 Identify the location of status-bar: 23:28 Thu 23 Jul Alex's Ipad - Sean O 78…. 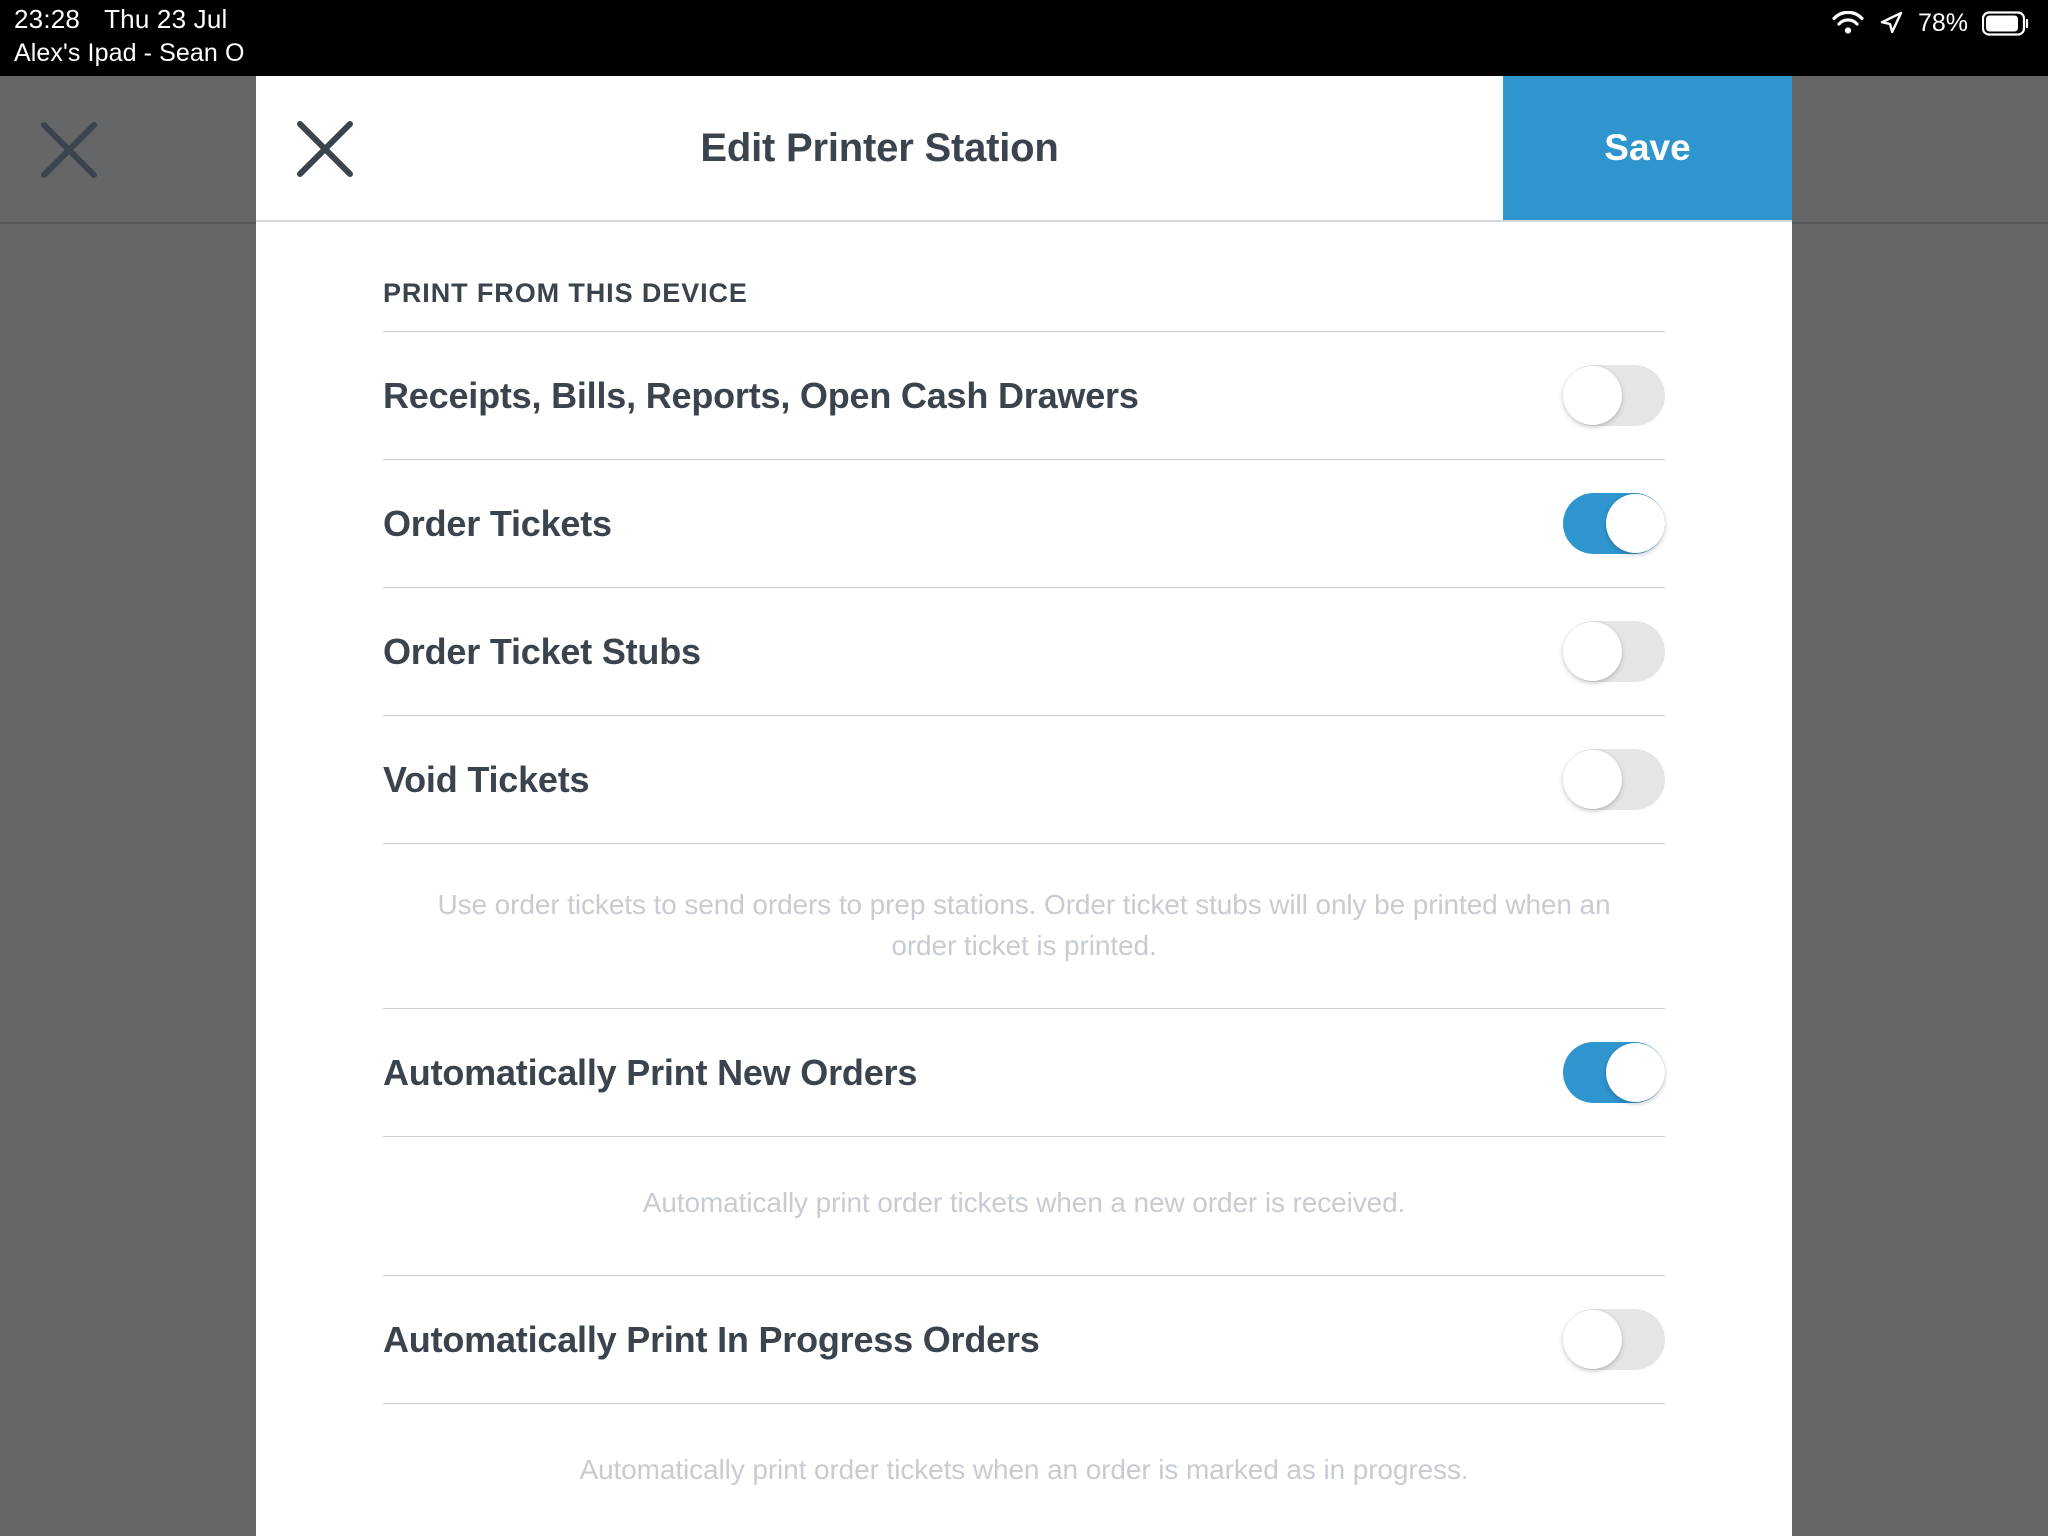
(1024, 38).